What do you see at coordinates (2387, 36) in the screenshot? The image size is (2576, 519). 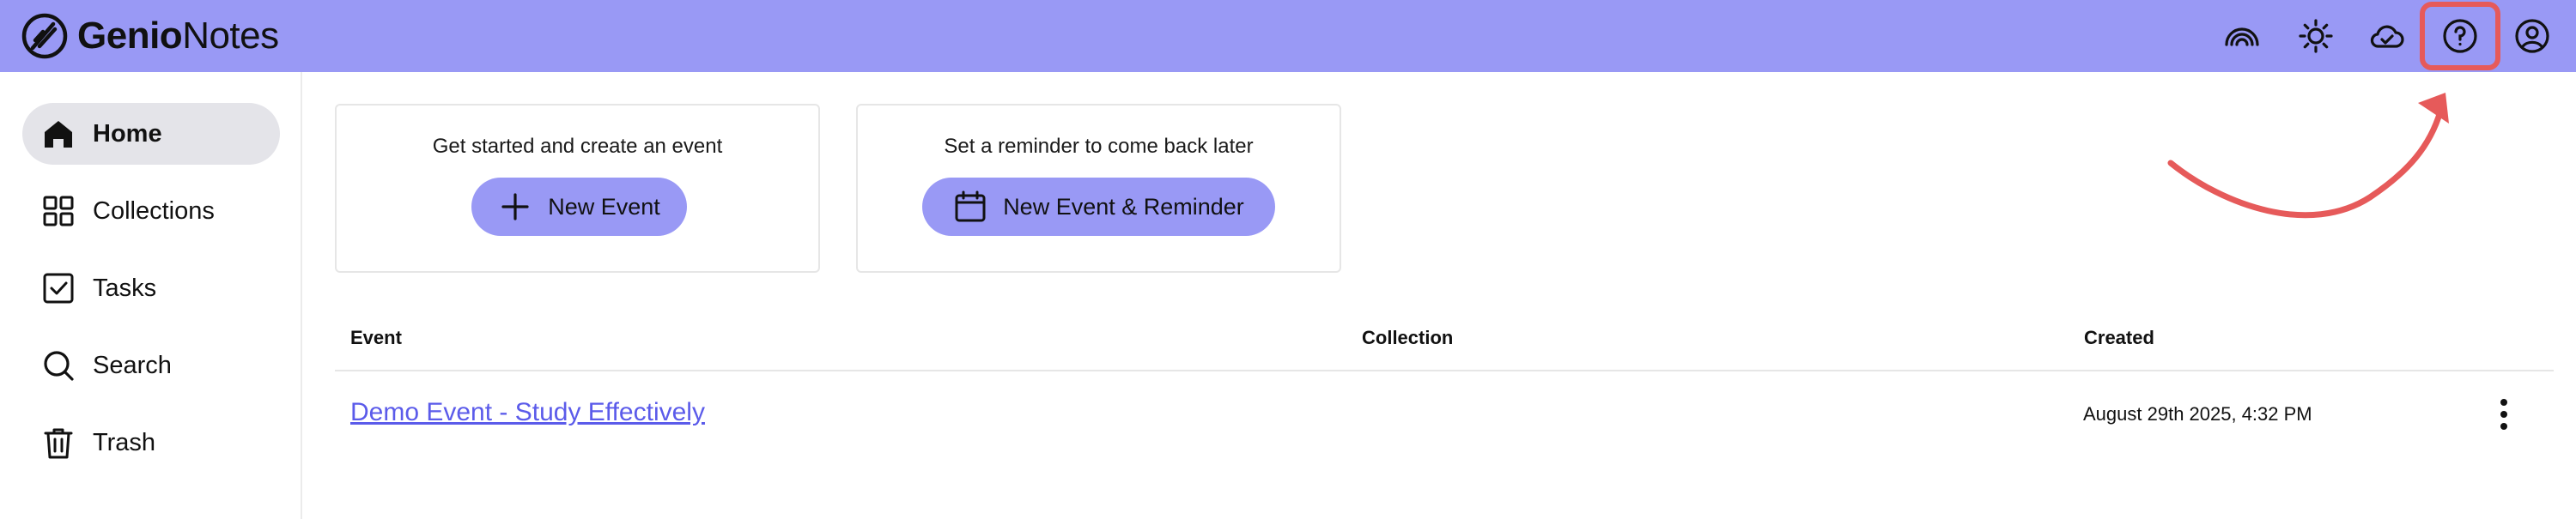 I see `cloud-check-icon` at bounding box center [2387, 36].